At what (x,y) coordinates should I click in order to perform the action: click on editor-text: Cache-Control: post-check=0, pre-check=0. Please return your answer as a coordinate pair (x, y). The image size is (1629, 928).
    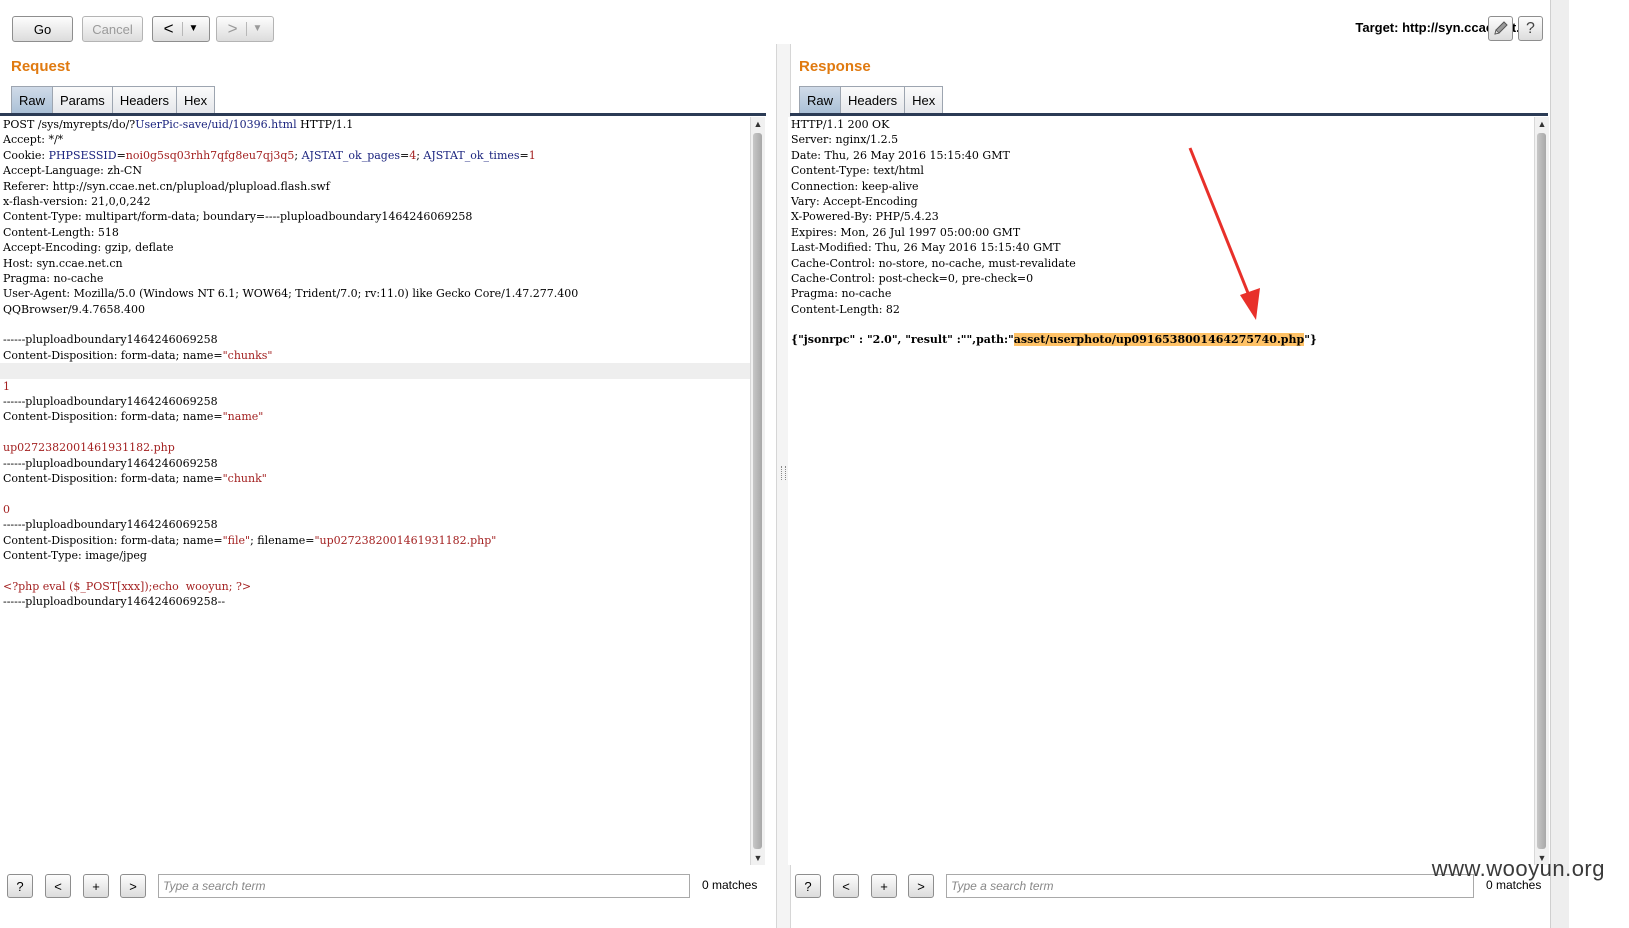
    Looking at the image, I should click on (912, 278).